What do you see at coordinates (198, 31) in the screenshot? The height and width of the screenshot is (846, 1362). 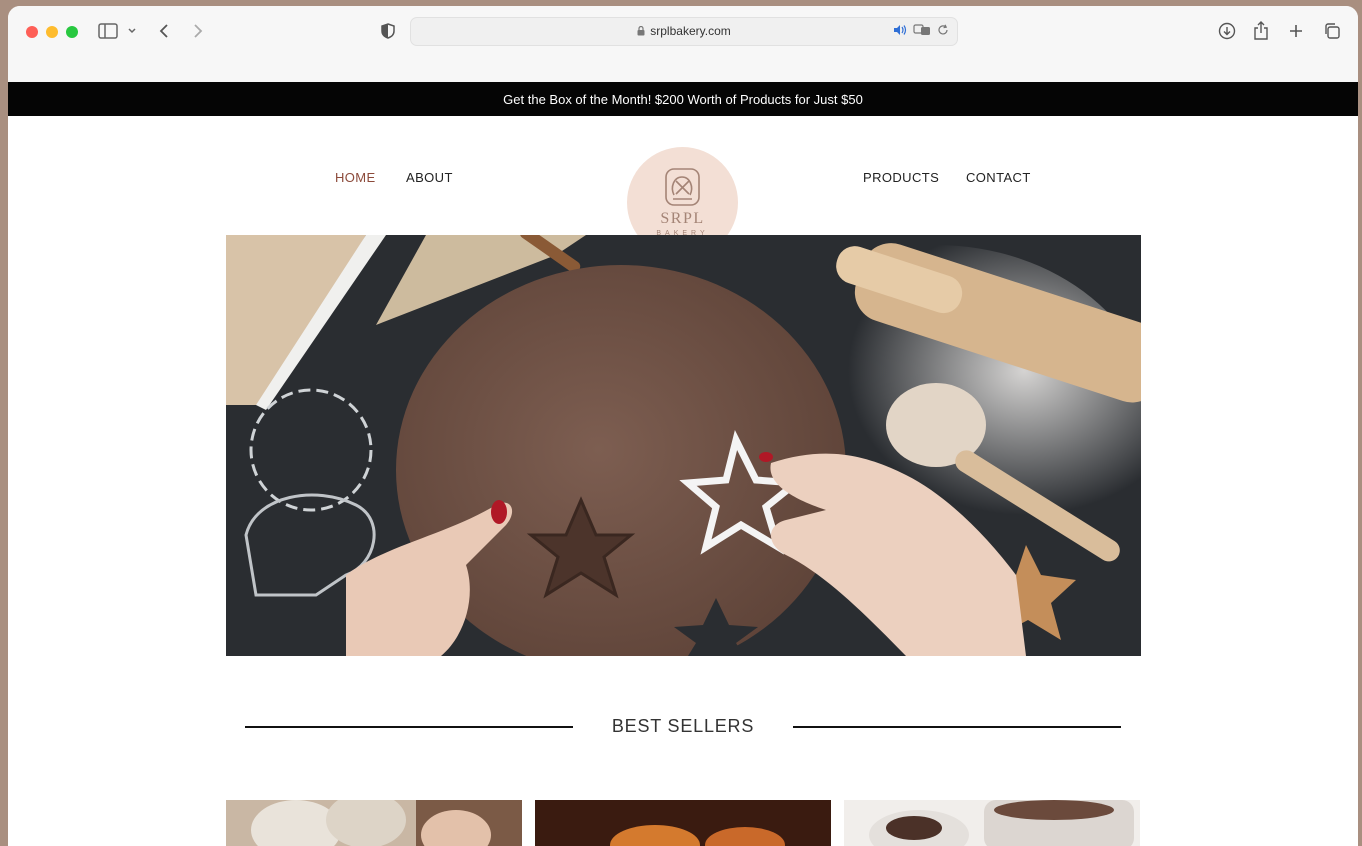 I see `forward-icon` at bounding box center [198, 31].